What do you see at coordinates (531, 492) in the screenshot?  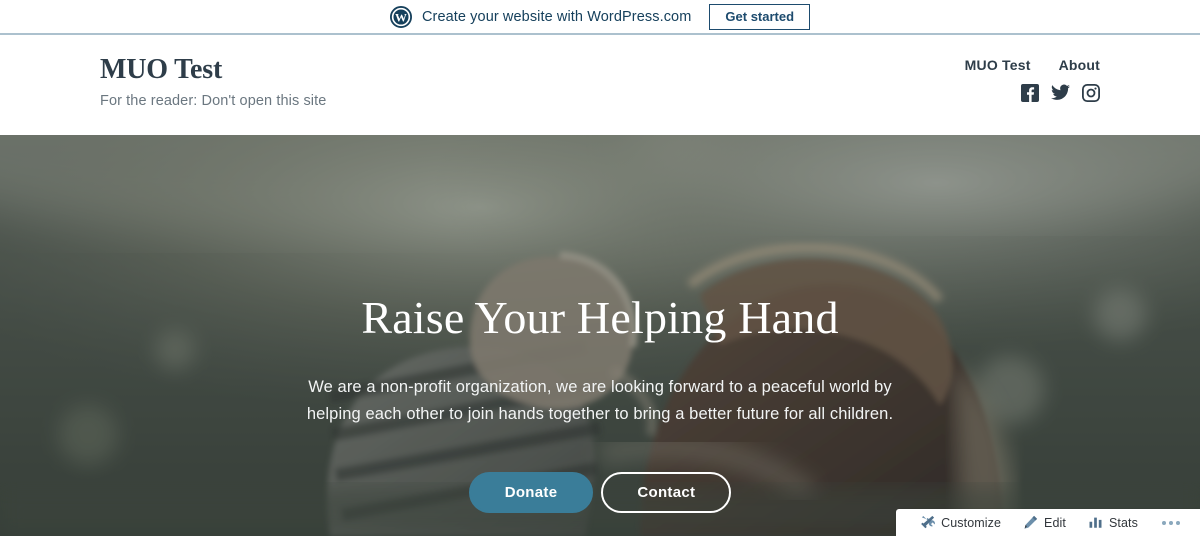 I see `donate-button: Donate` at bounding box center [531, 492].